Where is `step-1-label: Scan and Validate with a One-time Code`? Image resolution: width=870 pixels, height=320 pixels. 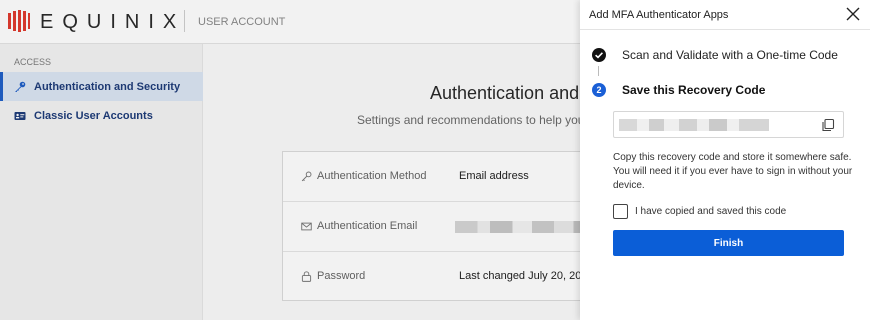 step-1-label: Scan and Validate with a One-time Code is located at coordinates (730, 55).